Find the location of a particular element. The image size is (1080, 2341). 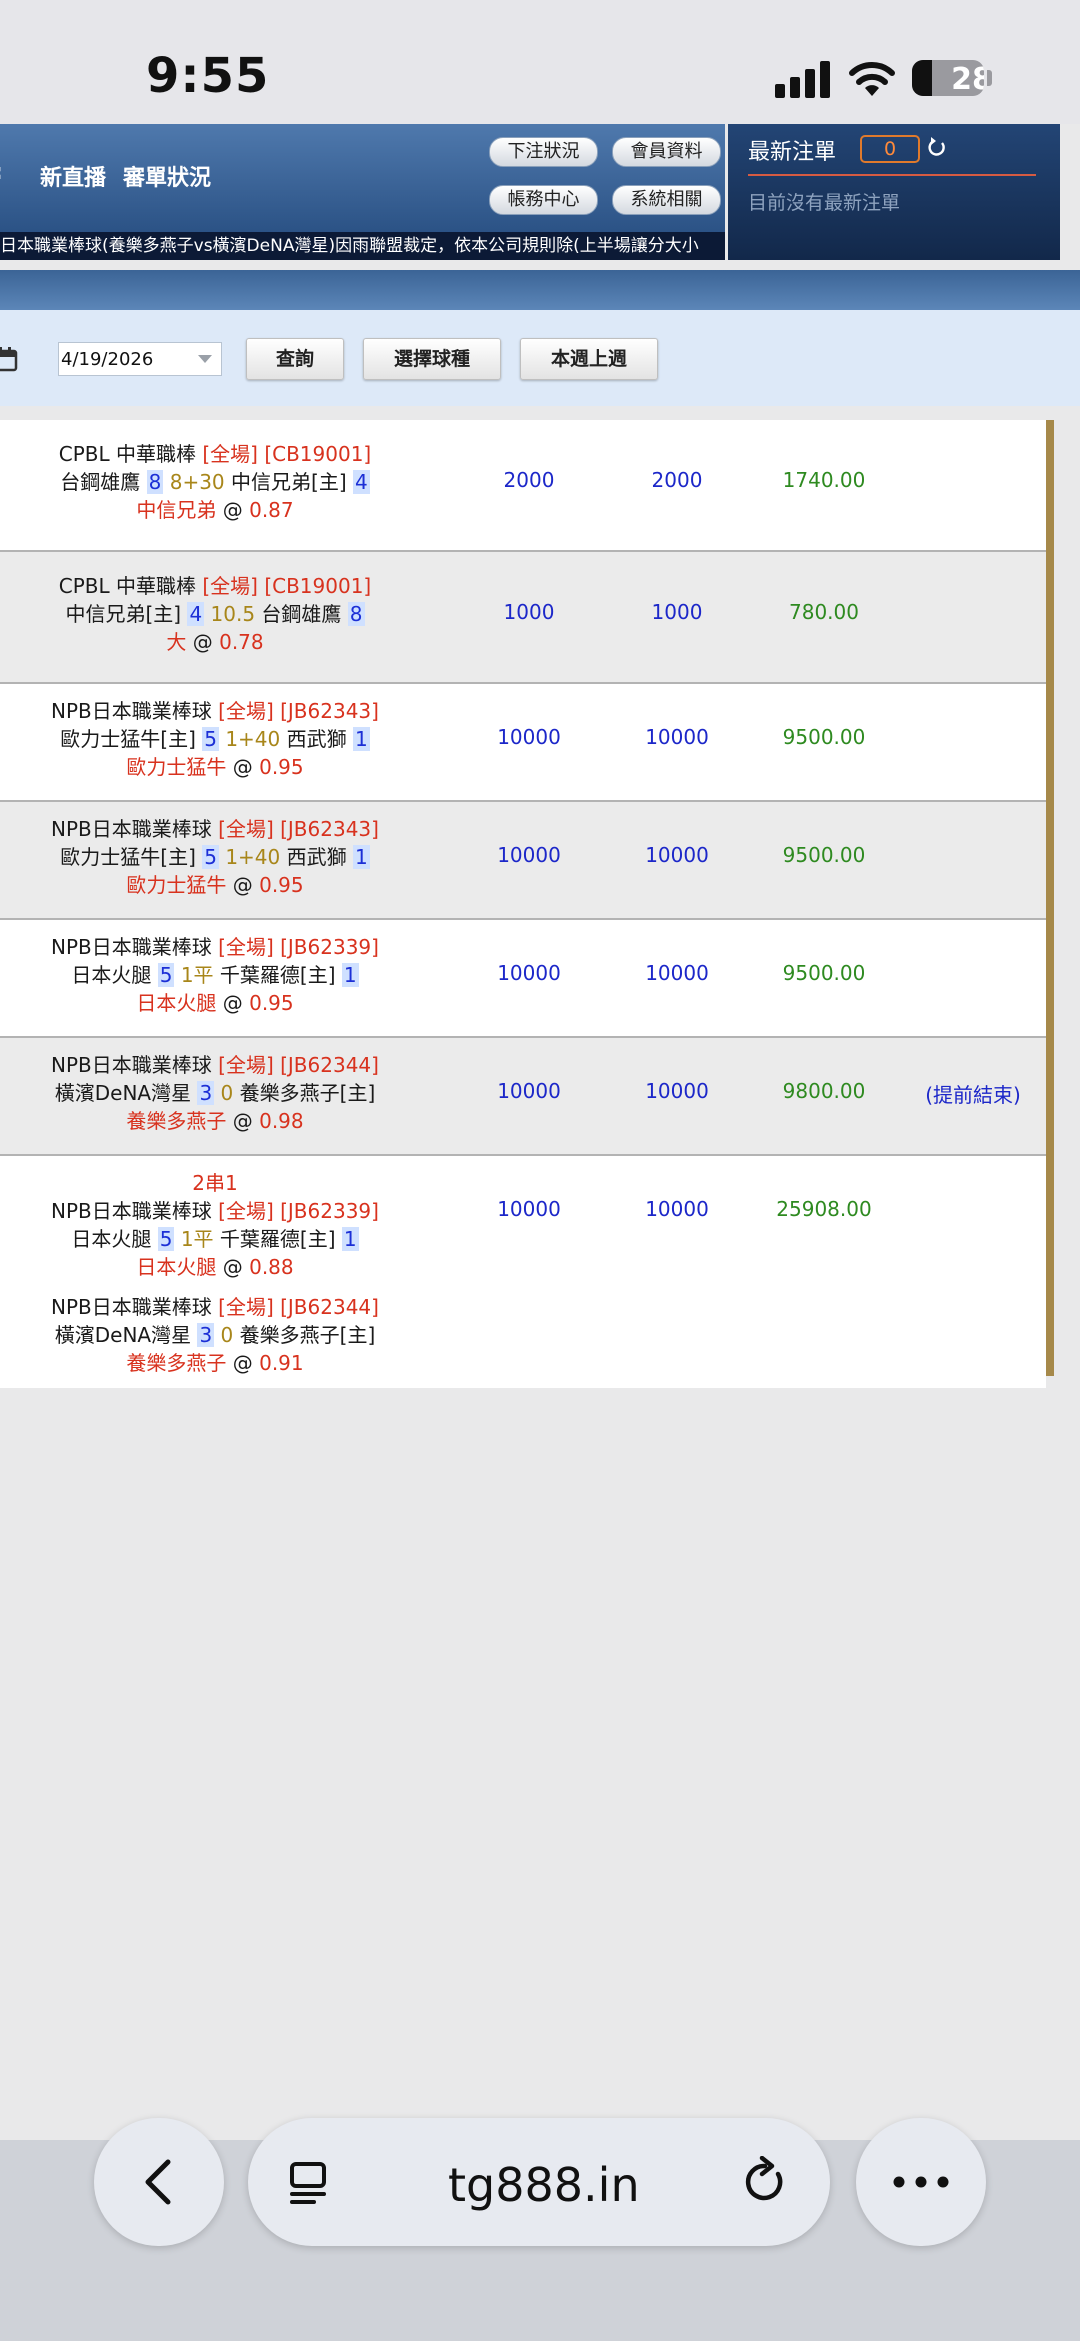

header-band is located at coordinates (540, 290).